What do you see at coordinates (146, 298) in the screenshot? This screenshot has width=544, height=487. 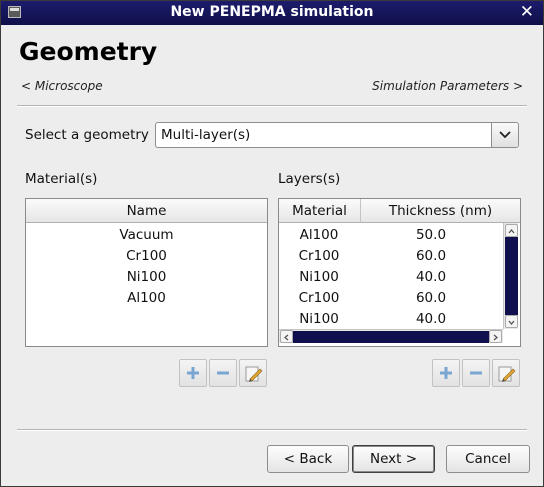 I see `table-row: Al100` at bounding box center [146, 298].